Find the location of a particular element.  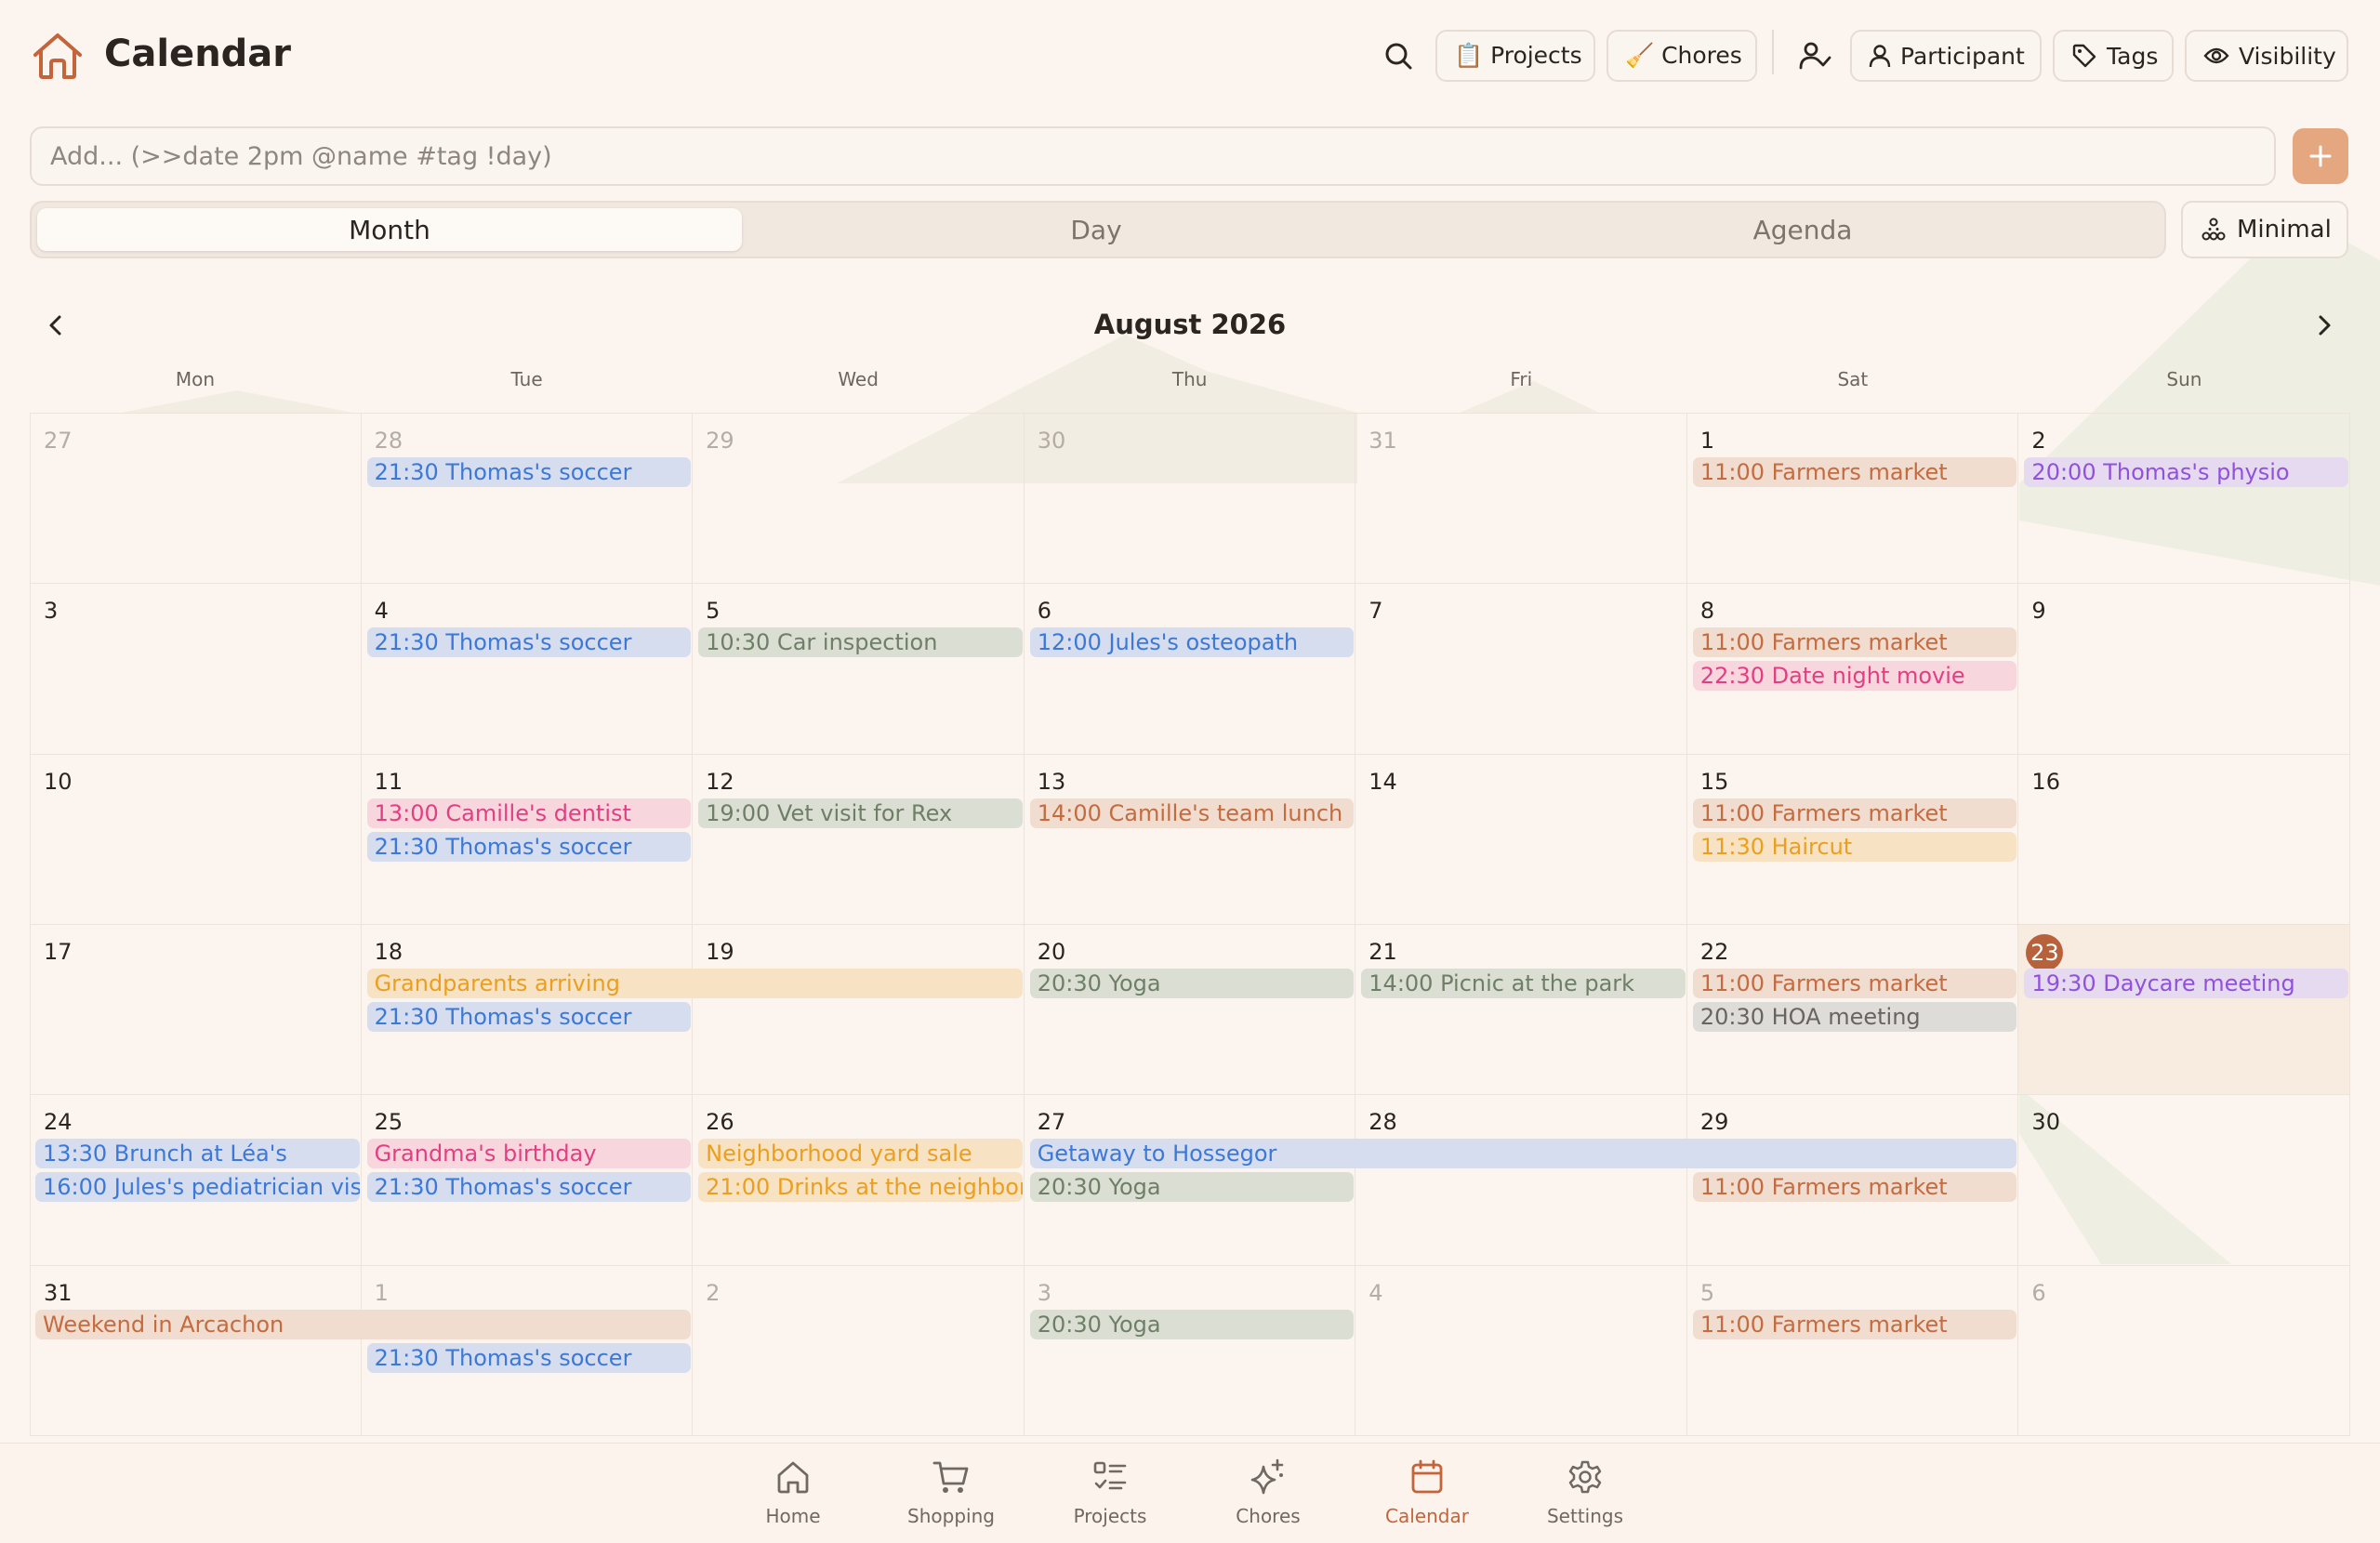

projects-filter-button: 📋 Projects is located at coordinates (1515, 56).